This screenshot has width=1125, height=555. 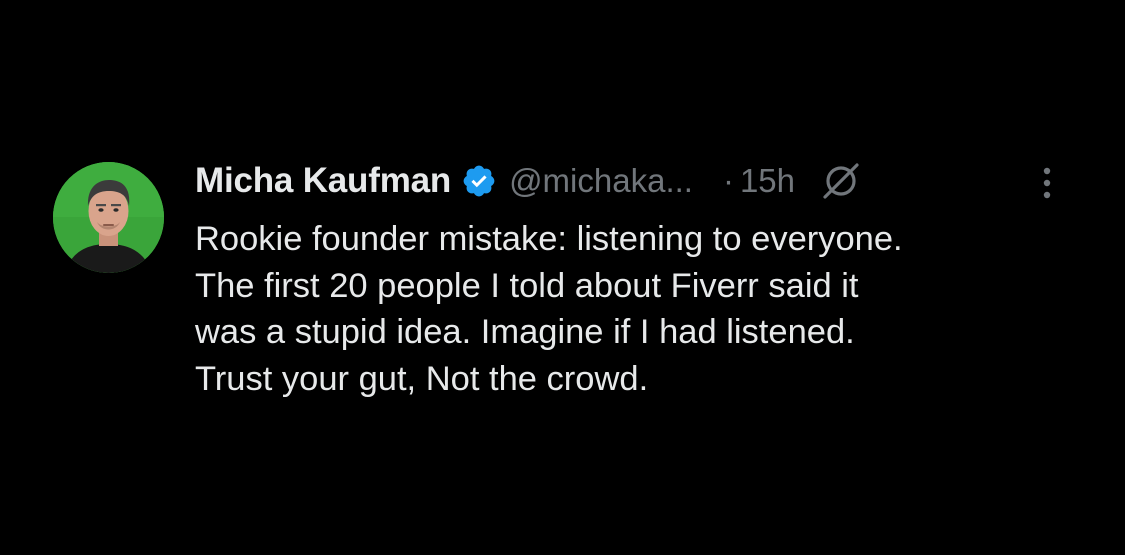 What do you see at coordinates (323, 181) in the screenshot?
I see `author-display-name: Micha Kaufman` at bounding box center [323, 181].